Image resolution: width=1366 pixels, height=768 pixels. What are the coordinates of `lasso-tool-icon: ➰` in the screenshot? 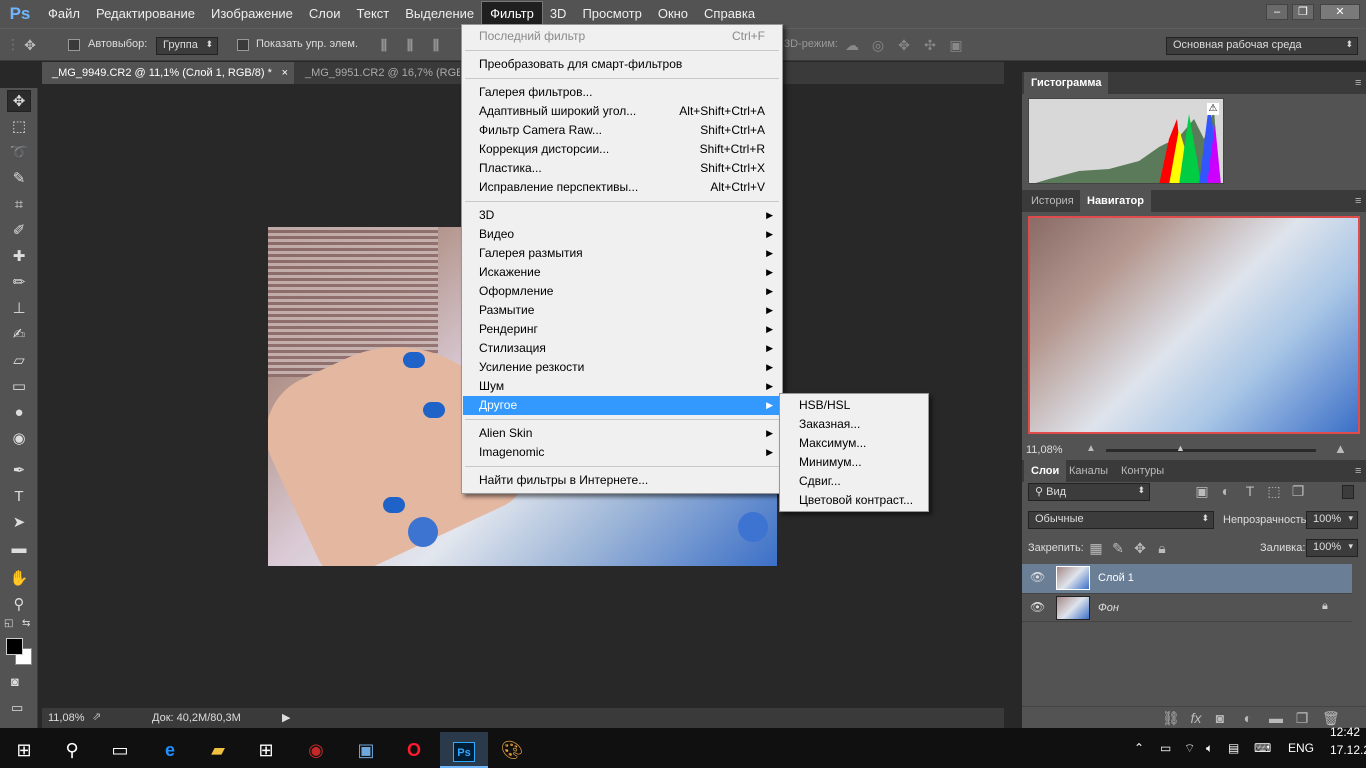 It's located at (19, 153).